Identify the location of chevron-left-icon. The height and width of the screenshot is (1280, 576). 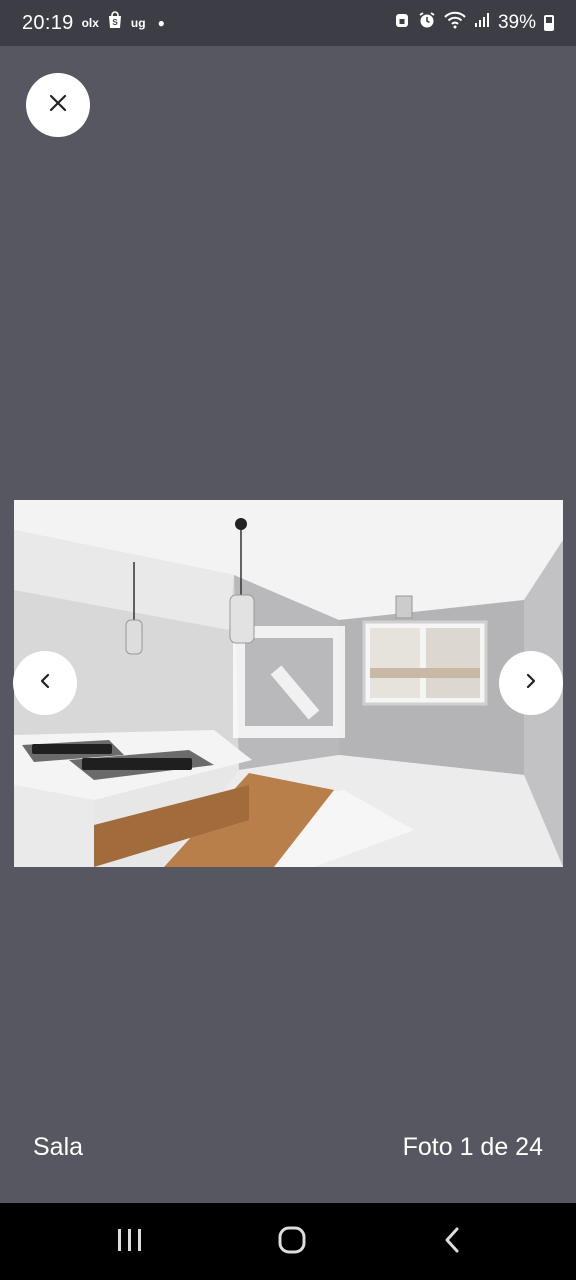
(45, 683).